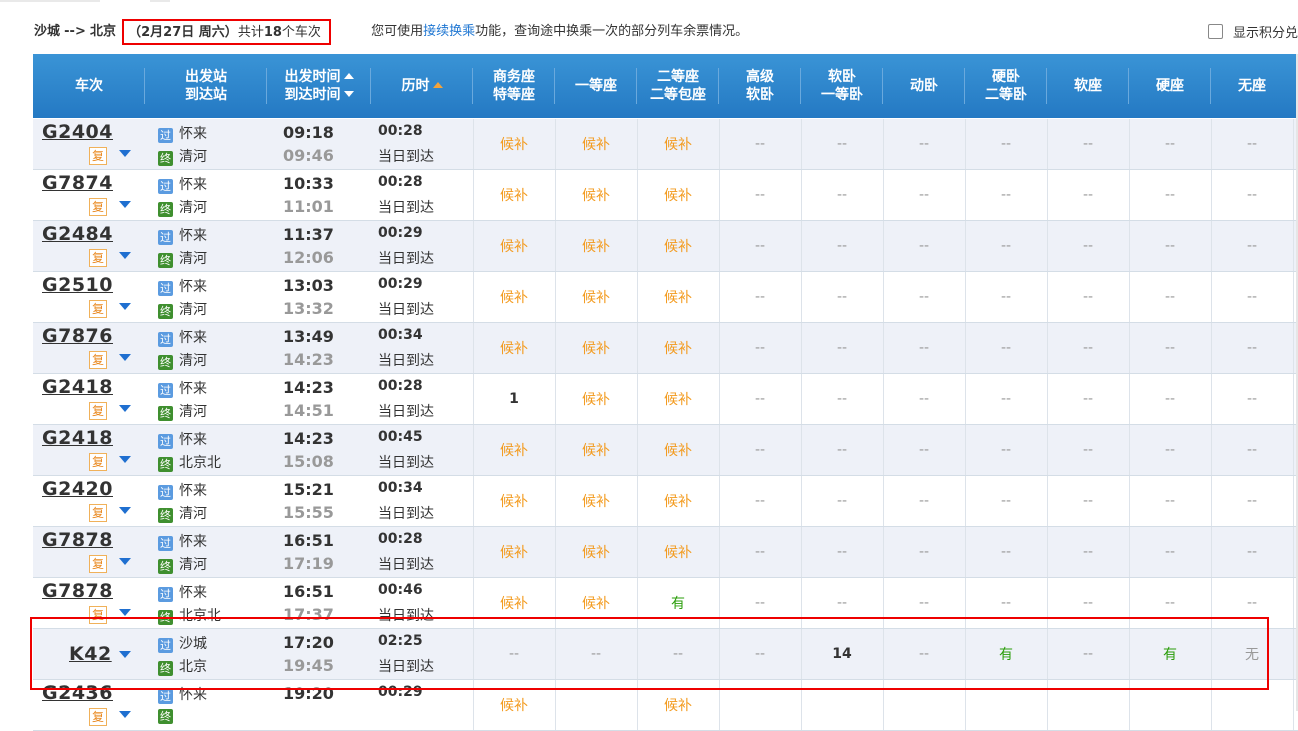  Describe the element at coordinates (449, 31) in the screenshot. I see `transfer-link: 接续换乘` at that location.